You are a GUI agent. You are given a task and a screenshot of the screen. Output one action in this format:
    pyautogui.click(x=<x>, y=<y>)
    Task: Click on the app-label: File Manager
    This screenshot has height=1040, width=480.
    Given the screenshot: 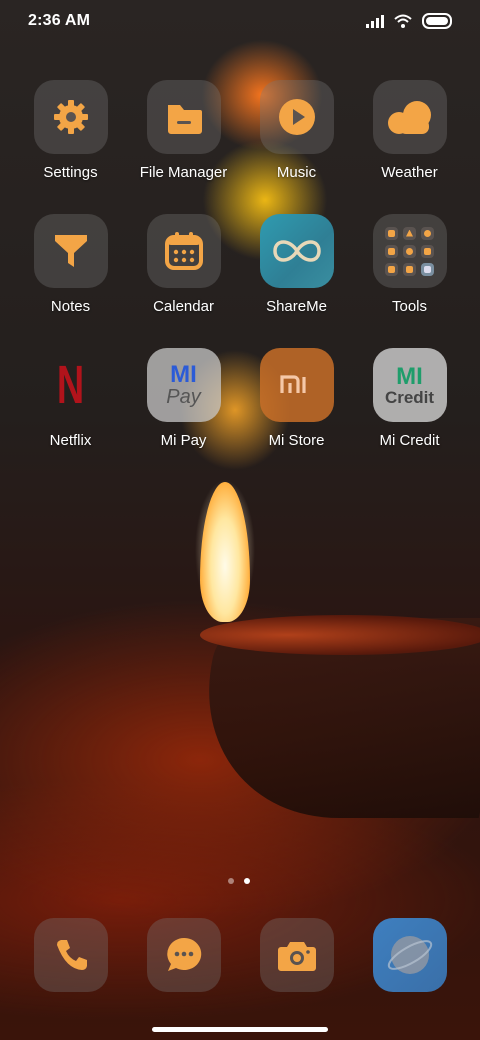 What is the action you would take?
    pyautogui.click(x=183, y=172)
    